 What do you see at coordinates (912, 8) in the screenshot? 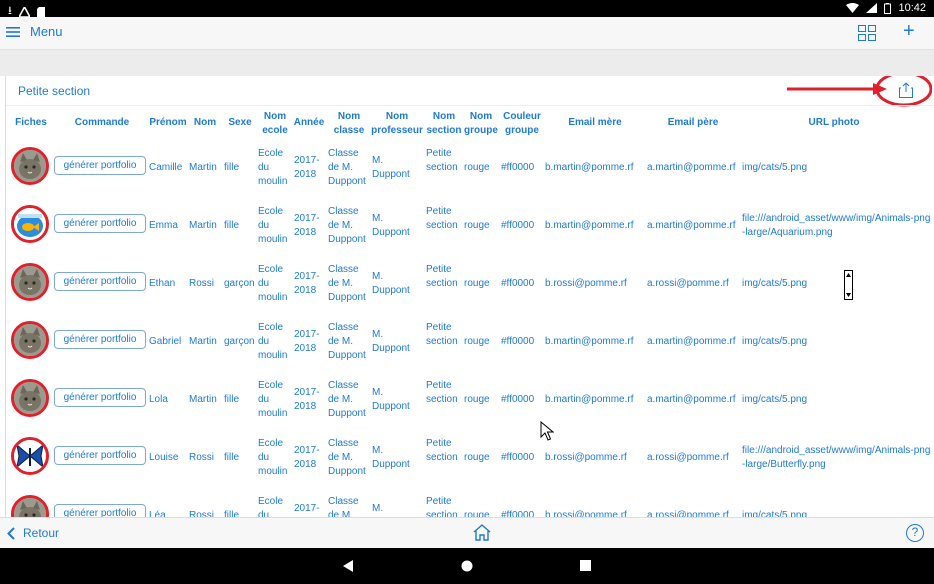
I see `status-time: 10:42` at bounding box center [912, 8].